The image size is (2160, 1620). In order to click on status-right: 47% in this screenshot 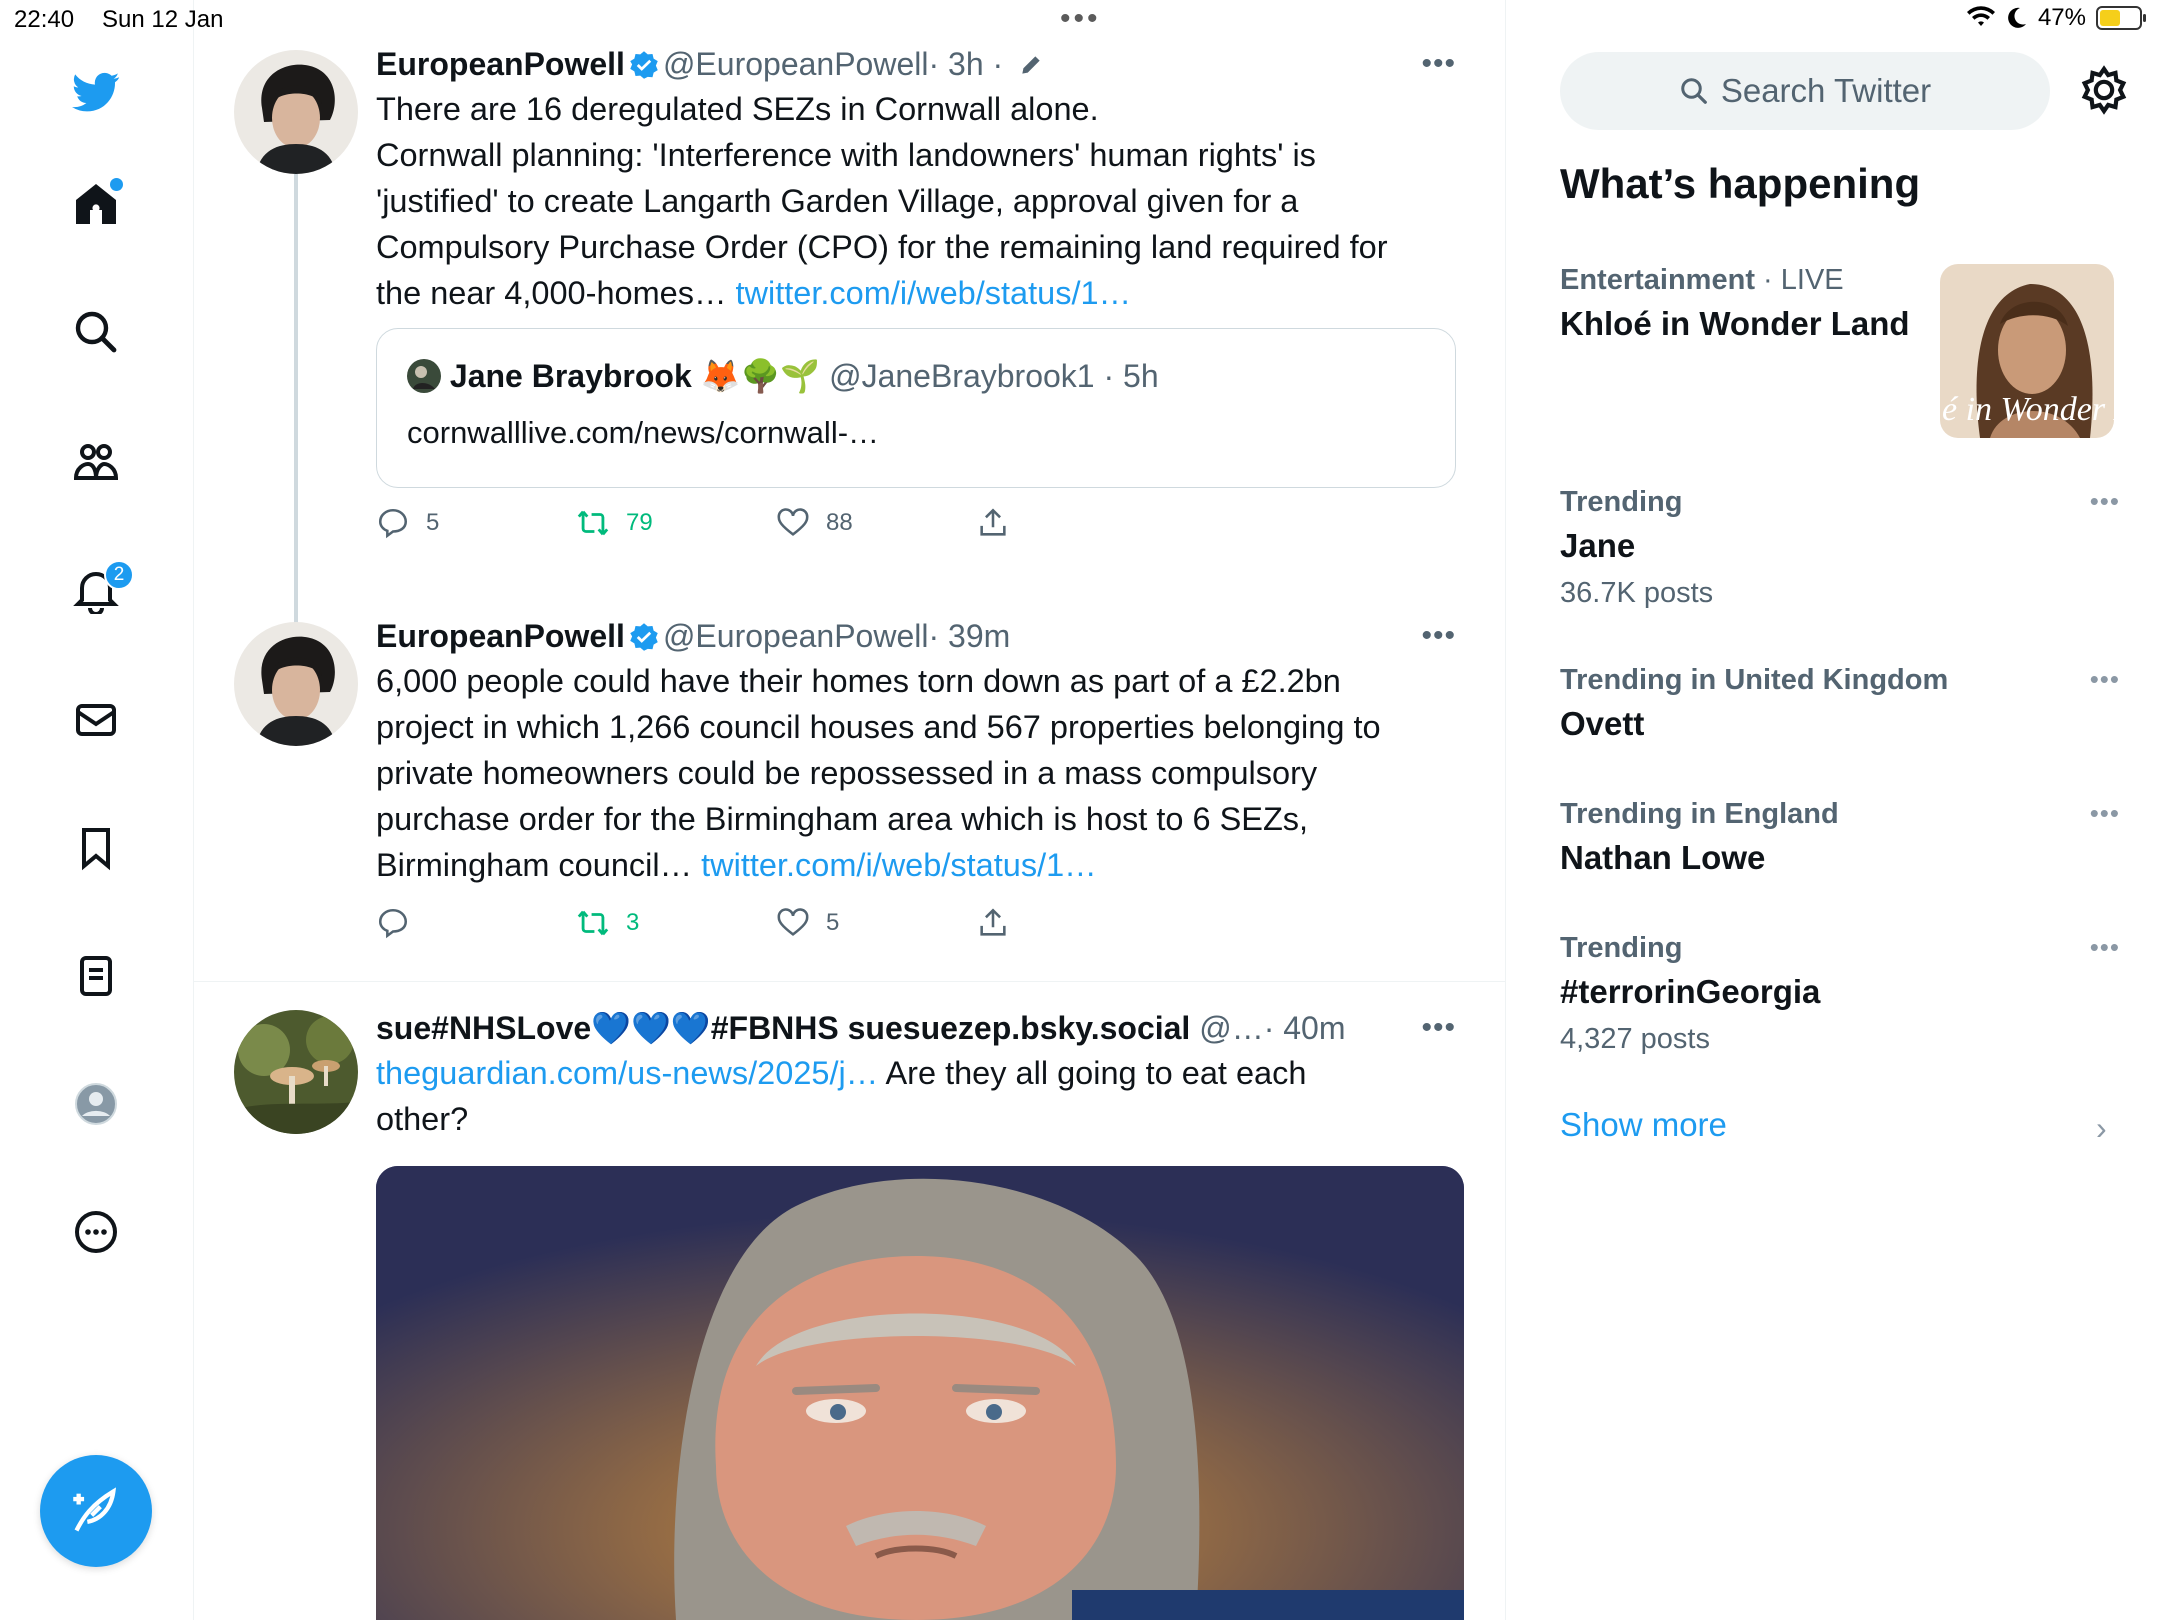, I will do `click(2056, 18)`.